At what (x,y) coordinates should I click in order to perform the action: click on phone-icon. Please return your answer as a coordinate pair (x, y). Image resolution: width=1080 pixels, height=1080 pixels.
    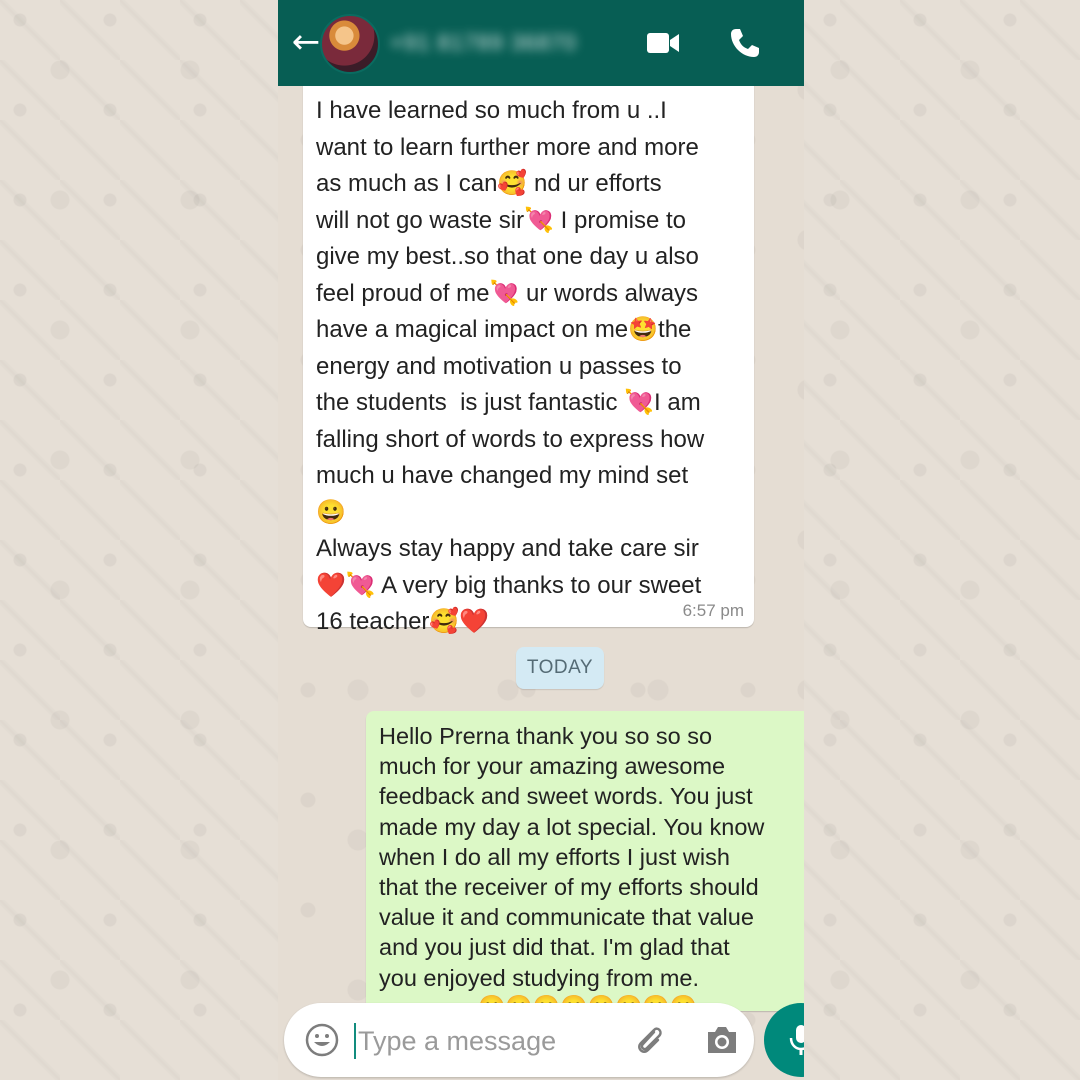
    Looking at the image, I should click on (745, 43).